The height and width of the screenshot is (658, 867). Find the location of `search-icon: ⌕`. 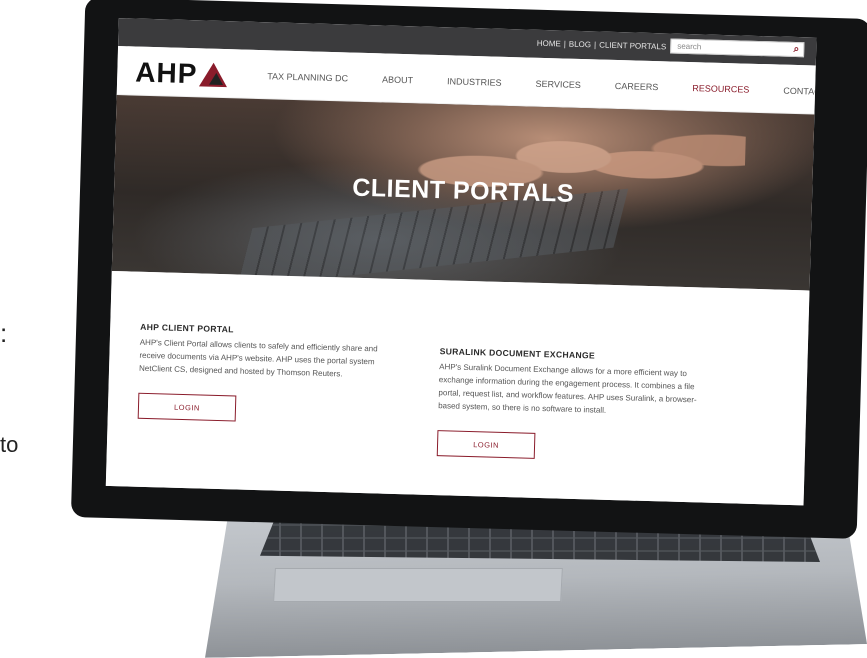

search-icon: ⌕ is located at coordinates (796, 50).